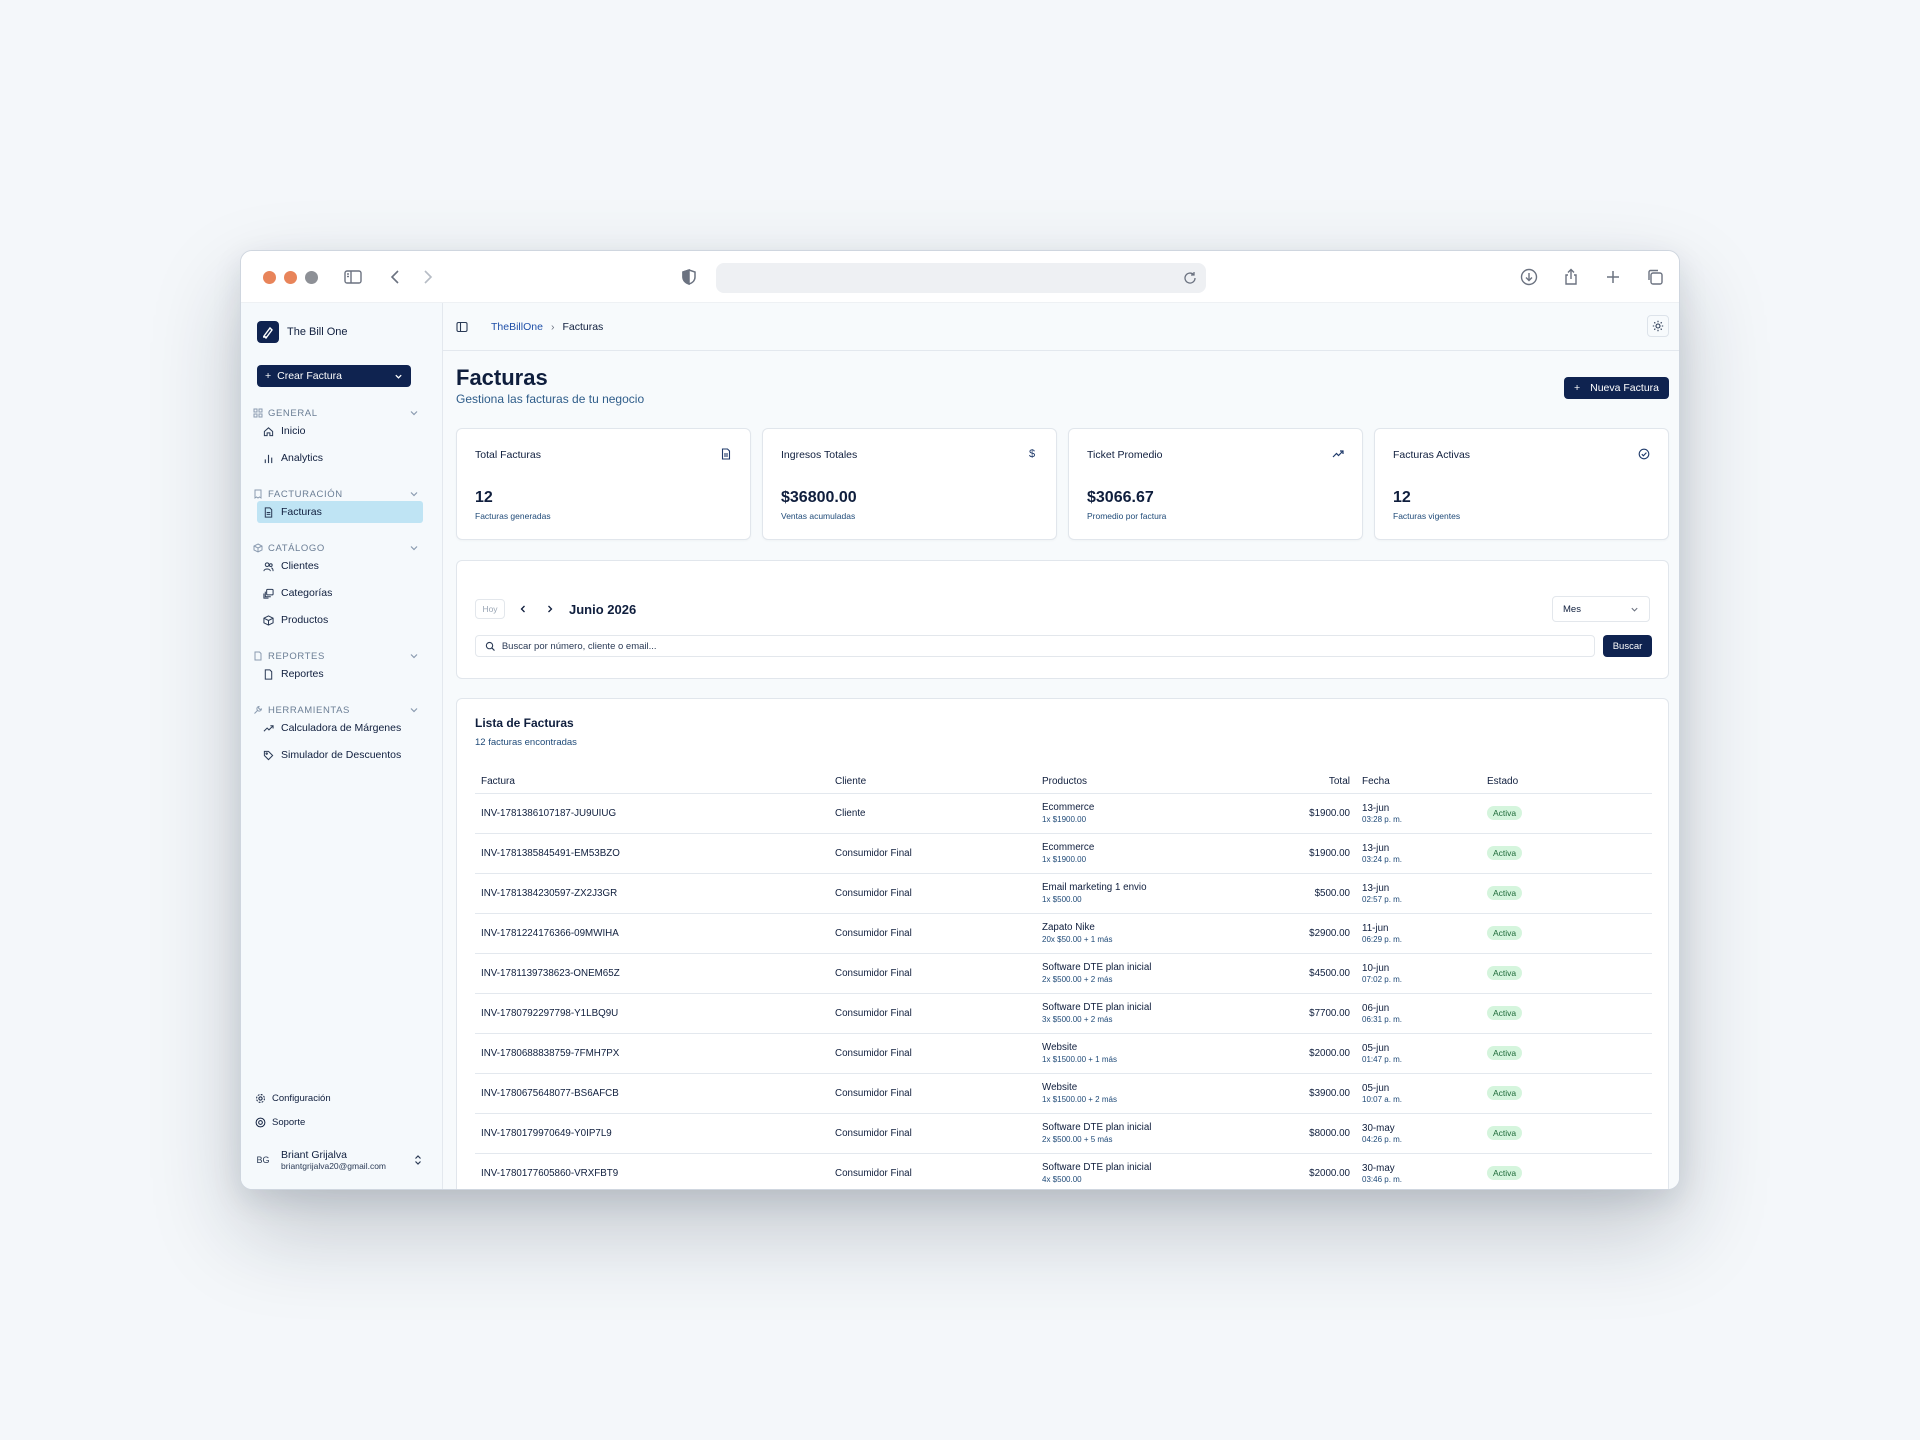 The image size is (1920, 1440). What do you see at coordinates (353, 277) in the screenshot?
I see `sidebar-toggle-icon` at bounding box center [353, 277].